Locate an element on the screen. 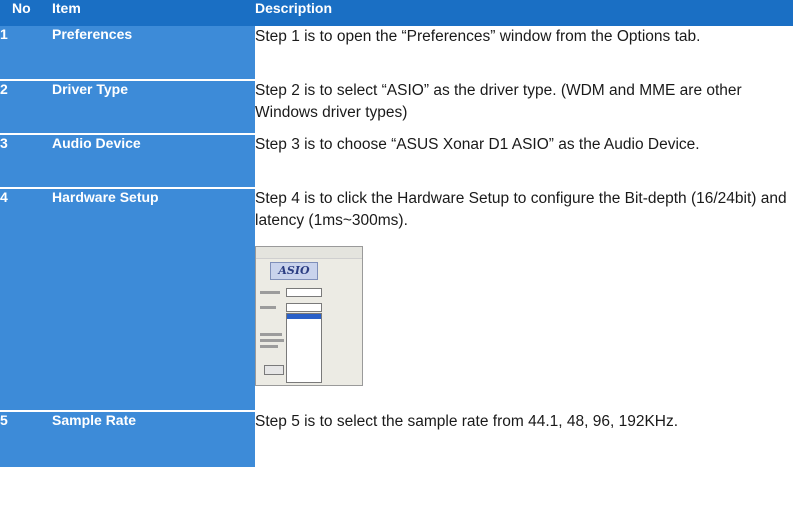  asio-panel-titlebar is located at coordinates (309, 253).